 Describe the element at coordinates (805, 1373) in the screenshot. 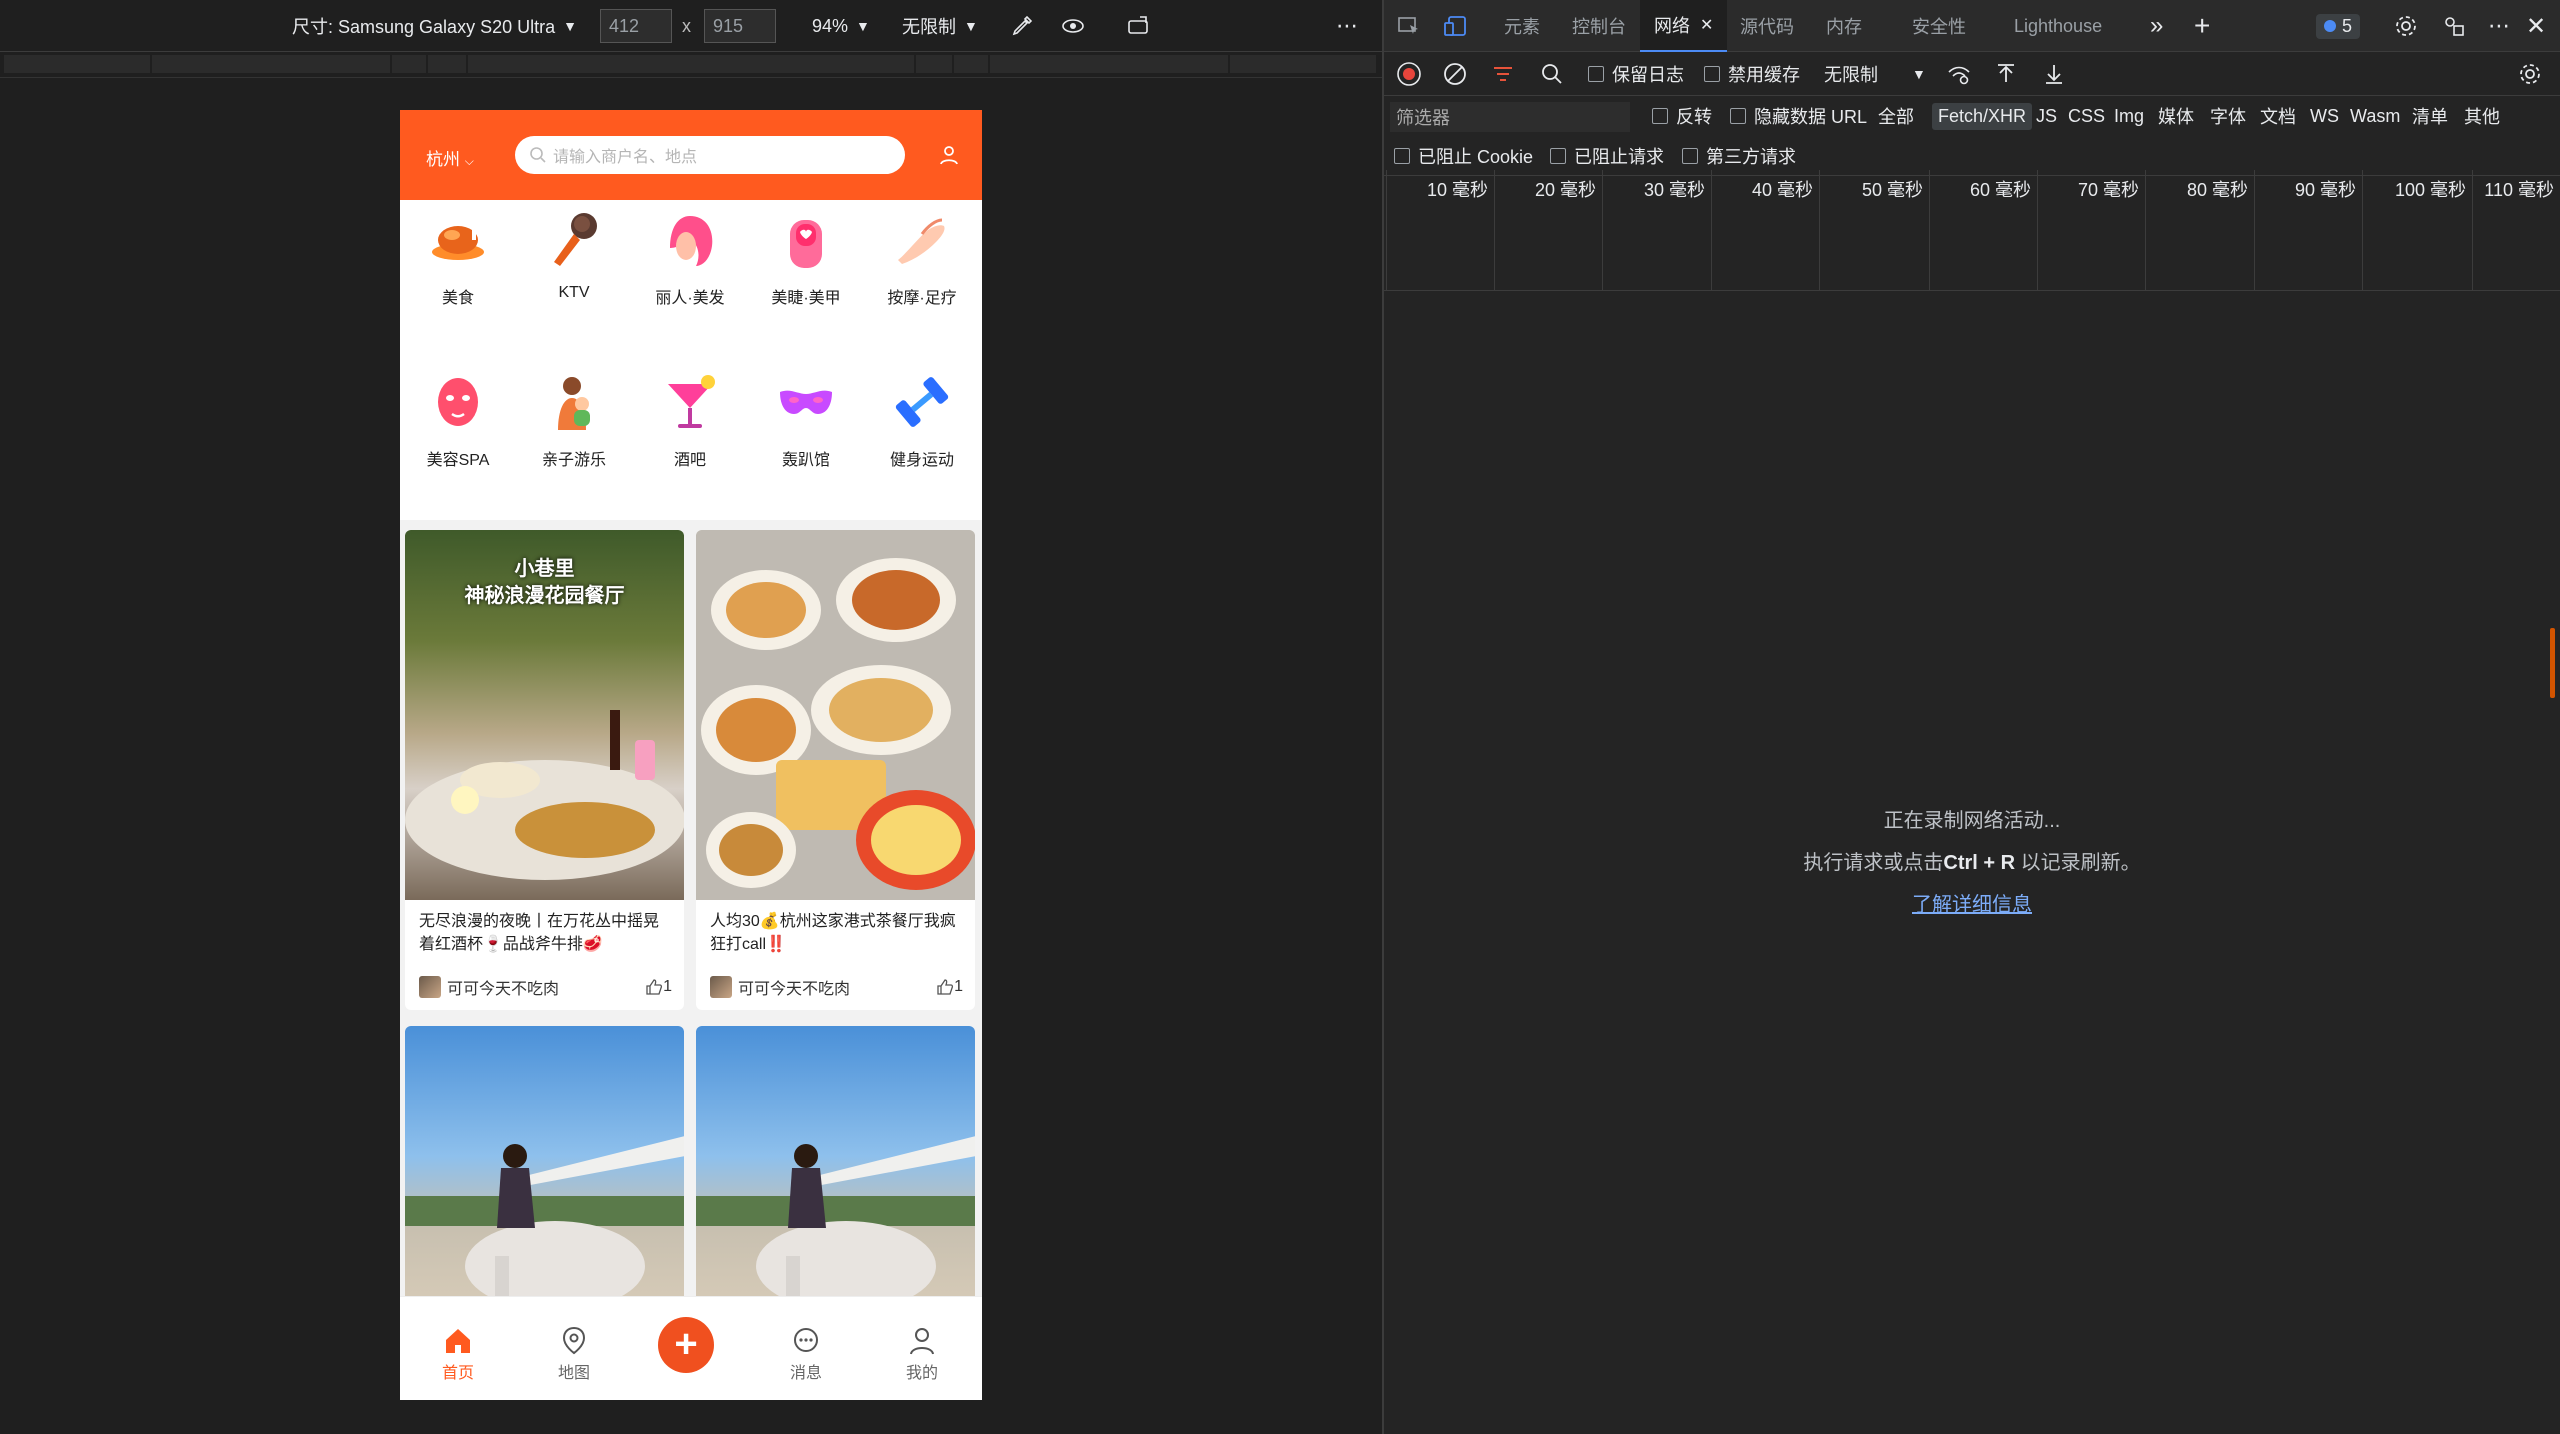

I see `tab-label: 消息` at that location.